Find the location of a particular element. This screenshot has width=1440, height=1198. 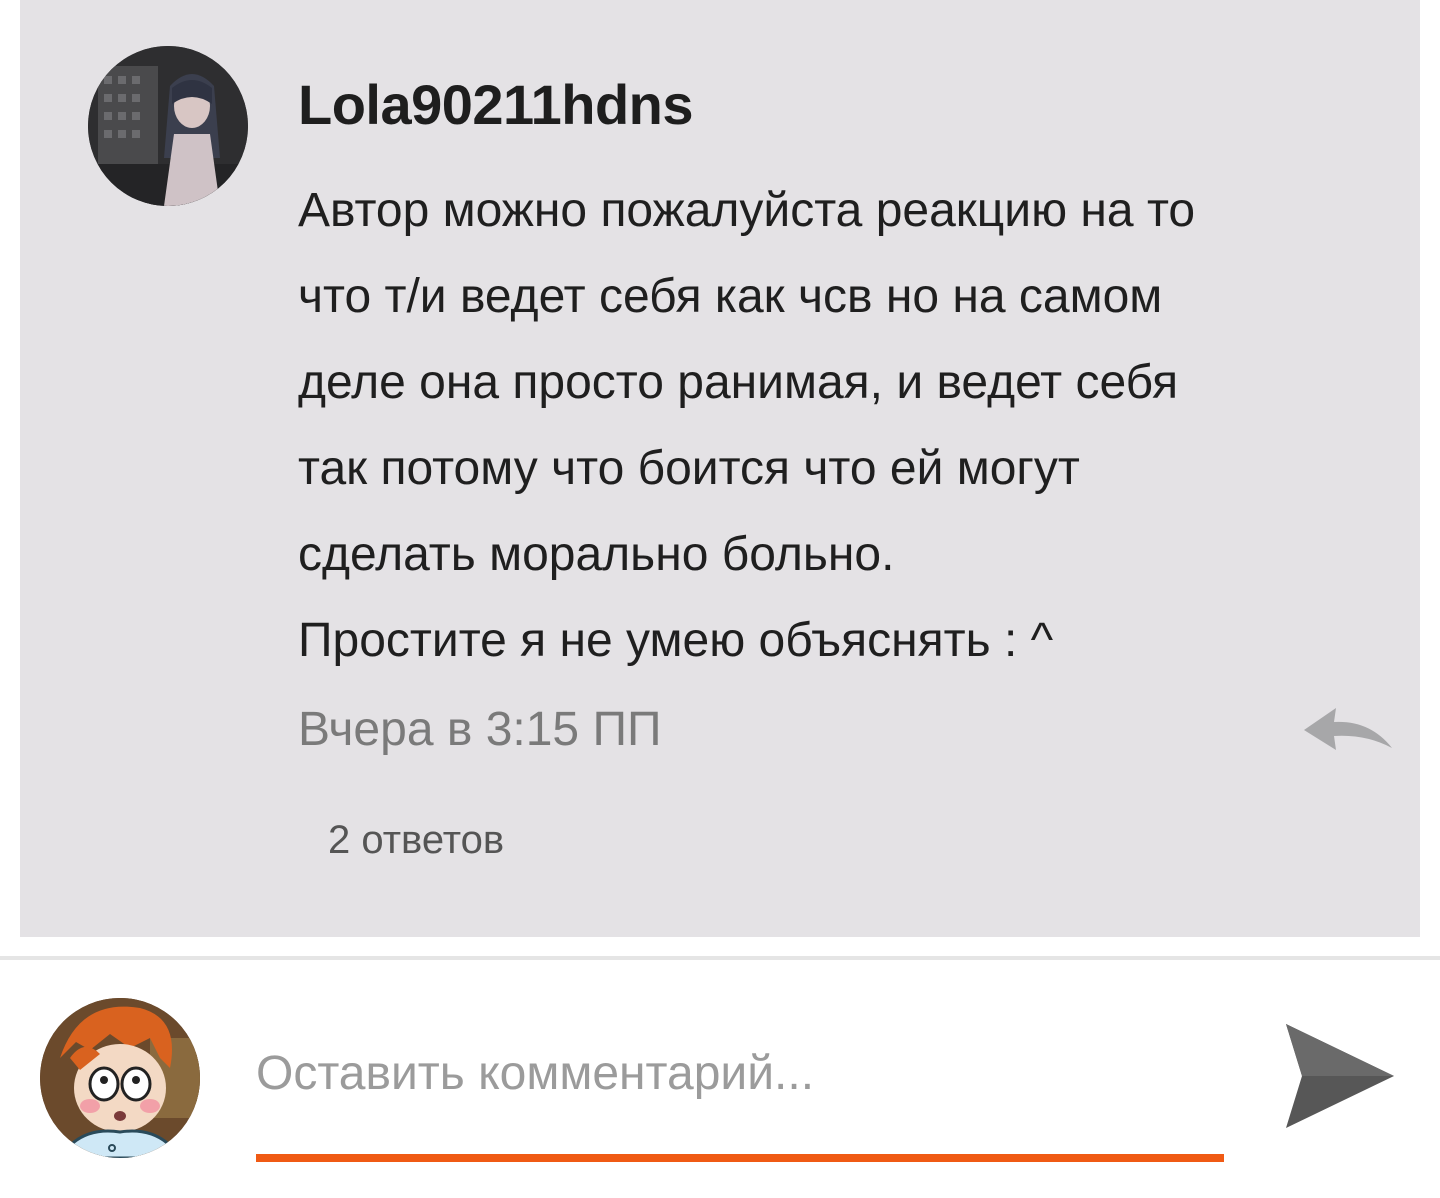

reply-arrow-icon is located at coordinates (1348, 729).